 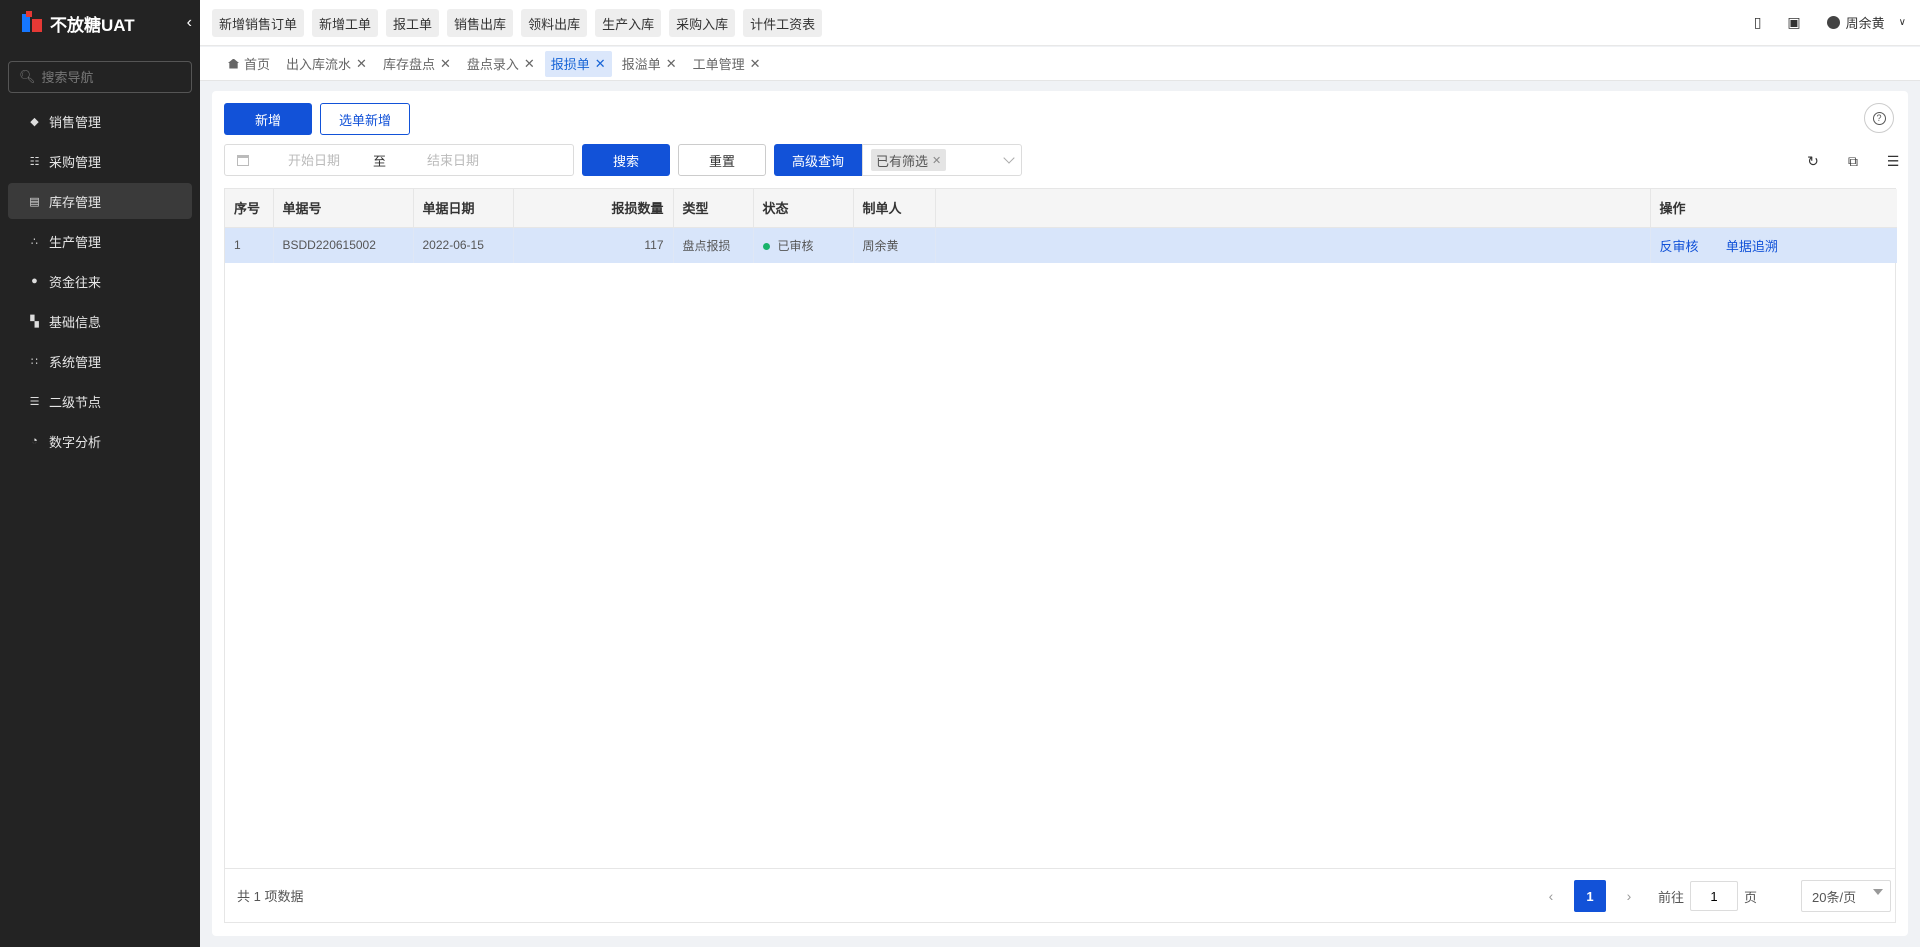 What do you see at coordinates (1009, 158) in the screenshot?
I see `chevron-down-icon` at bounding box center [1009, 158].